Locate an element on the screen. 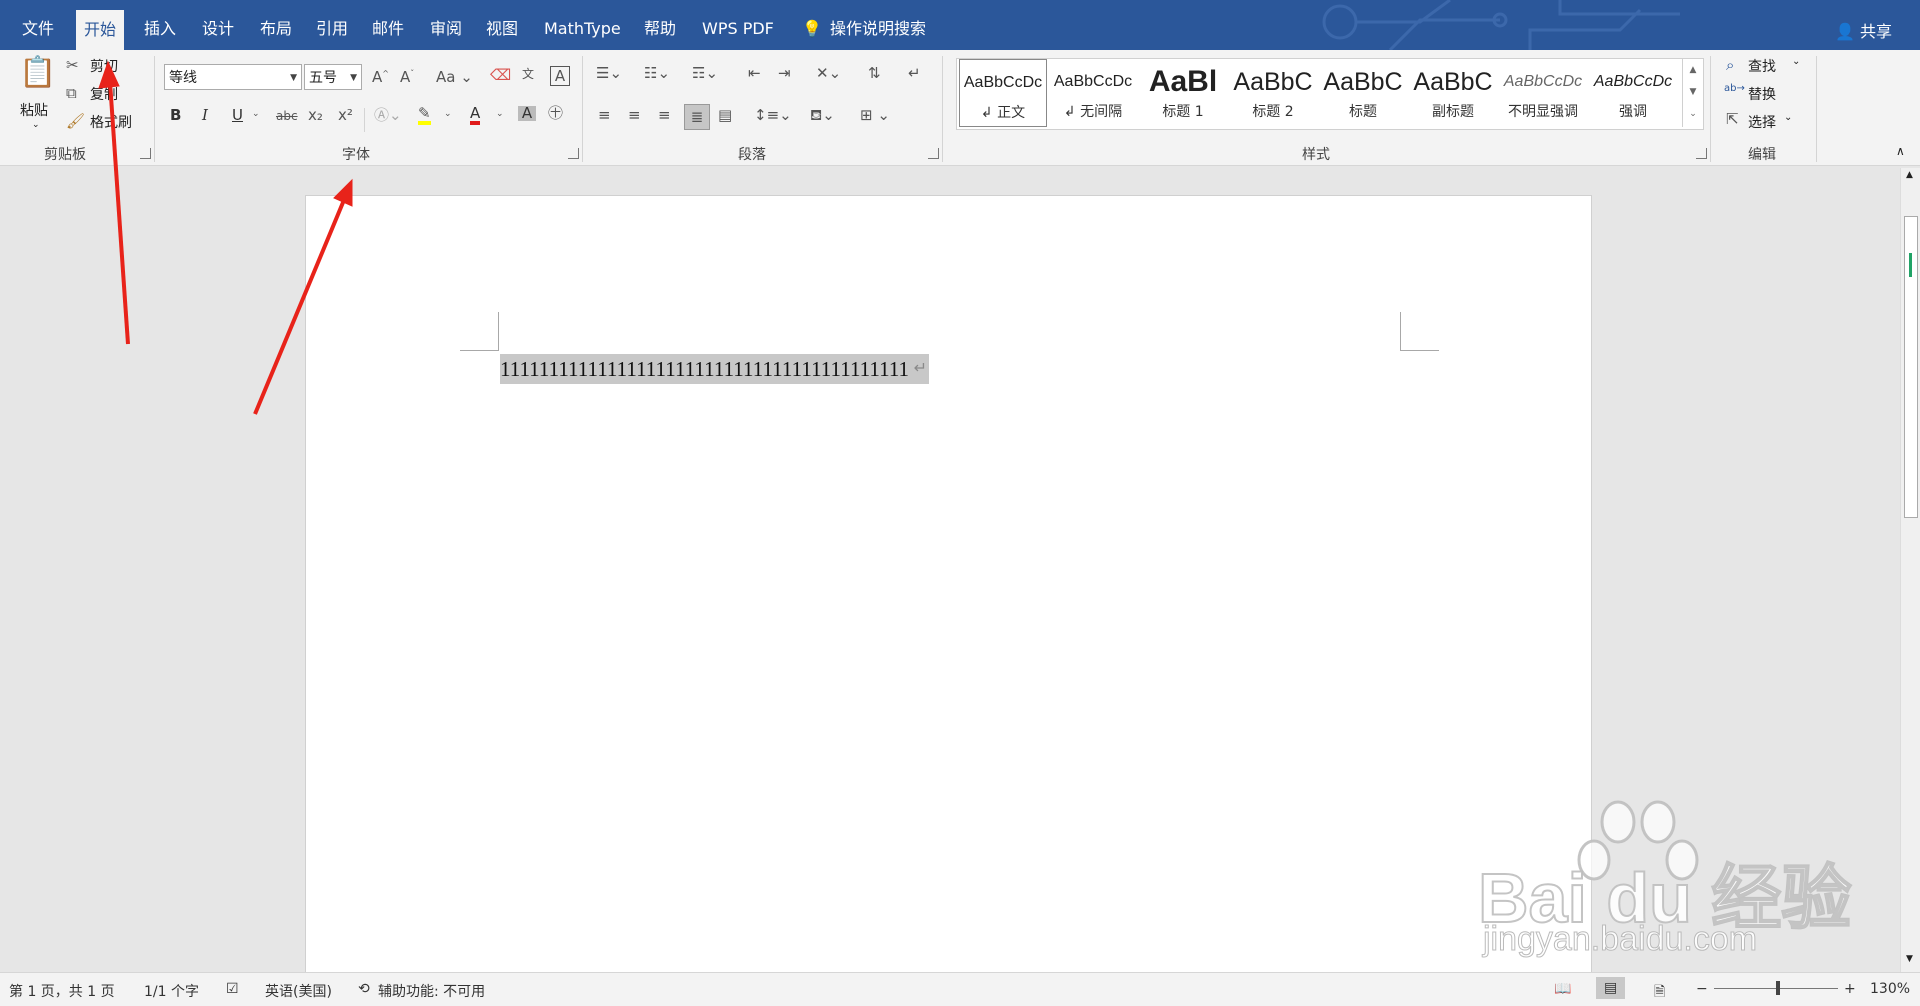  multilevel-list-icon: ☶⌄ is located at coordinates (705, 73).